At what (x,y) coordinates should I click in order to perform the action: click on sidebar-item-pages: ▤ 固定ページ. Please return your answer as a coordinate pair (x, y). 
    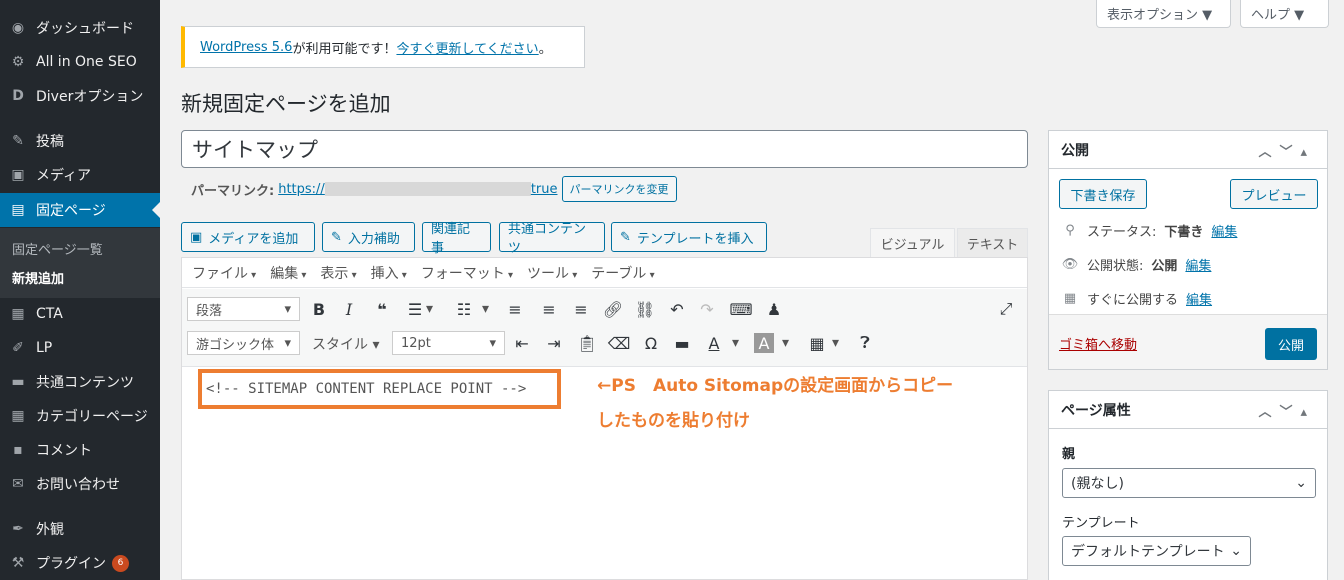
    Looking at the image, I should click on (80, 210).